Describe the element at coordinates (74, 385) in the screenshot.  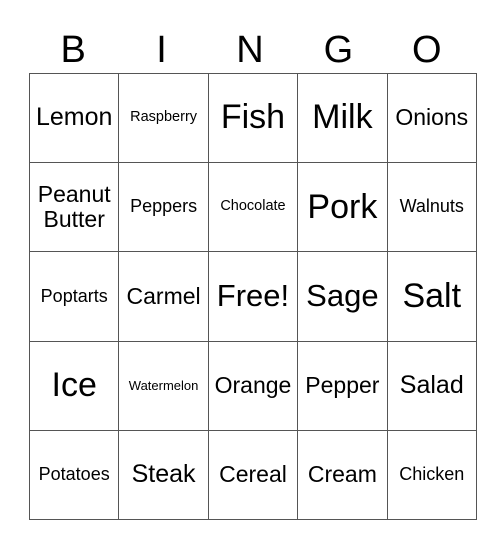
I see `bingo-cell: Ice` at that location.